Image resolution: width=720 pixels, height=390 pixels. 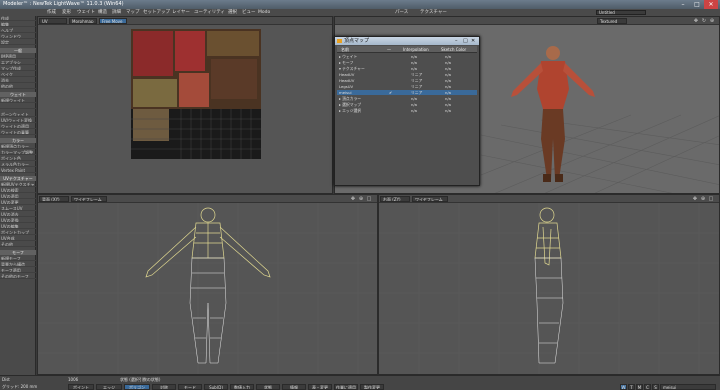 What do you see at coordinates (18, 120) in the screenshot?
I see `sidebar-tool-button: UV/ウェイト変換` at bounding box center [18, 120].